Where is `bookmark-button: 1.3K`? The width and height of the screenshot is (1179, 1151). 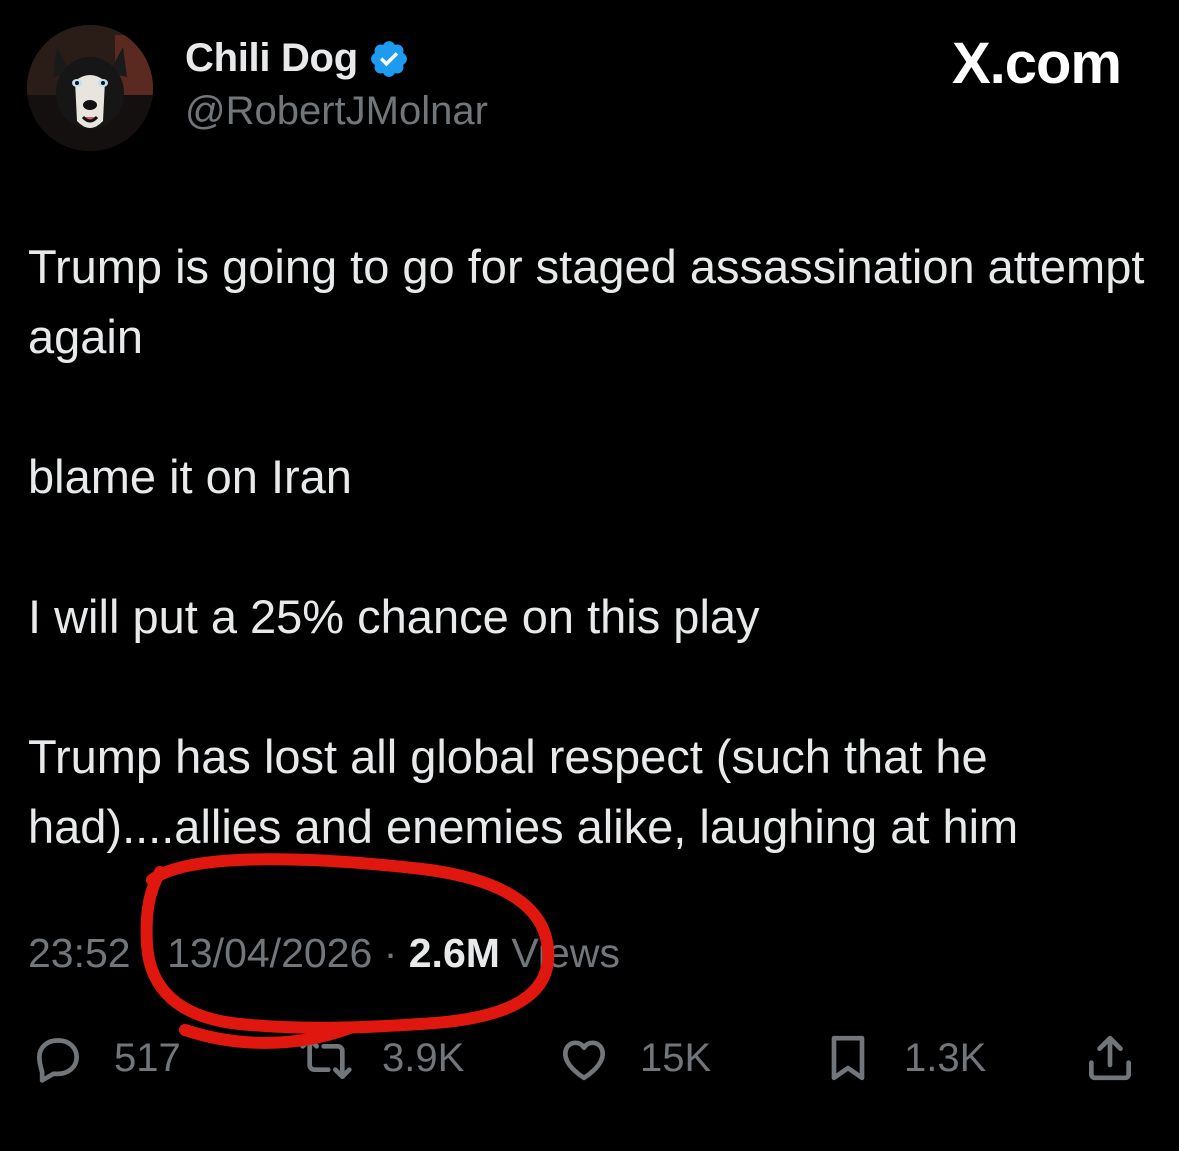 bookmark-button: 1.3K is located at coordinates (902, 1058).